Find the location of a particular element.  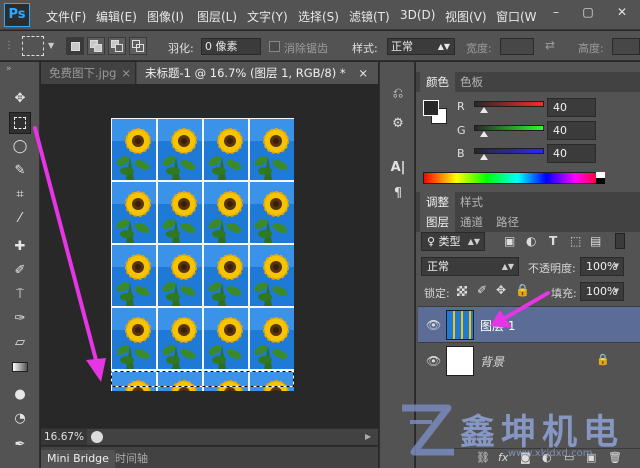

subtract-selection-button is located at coordinates (117, 46).